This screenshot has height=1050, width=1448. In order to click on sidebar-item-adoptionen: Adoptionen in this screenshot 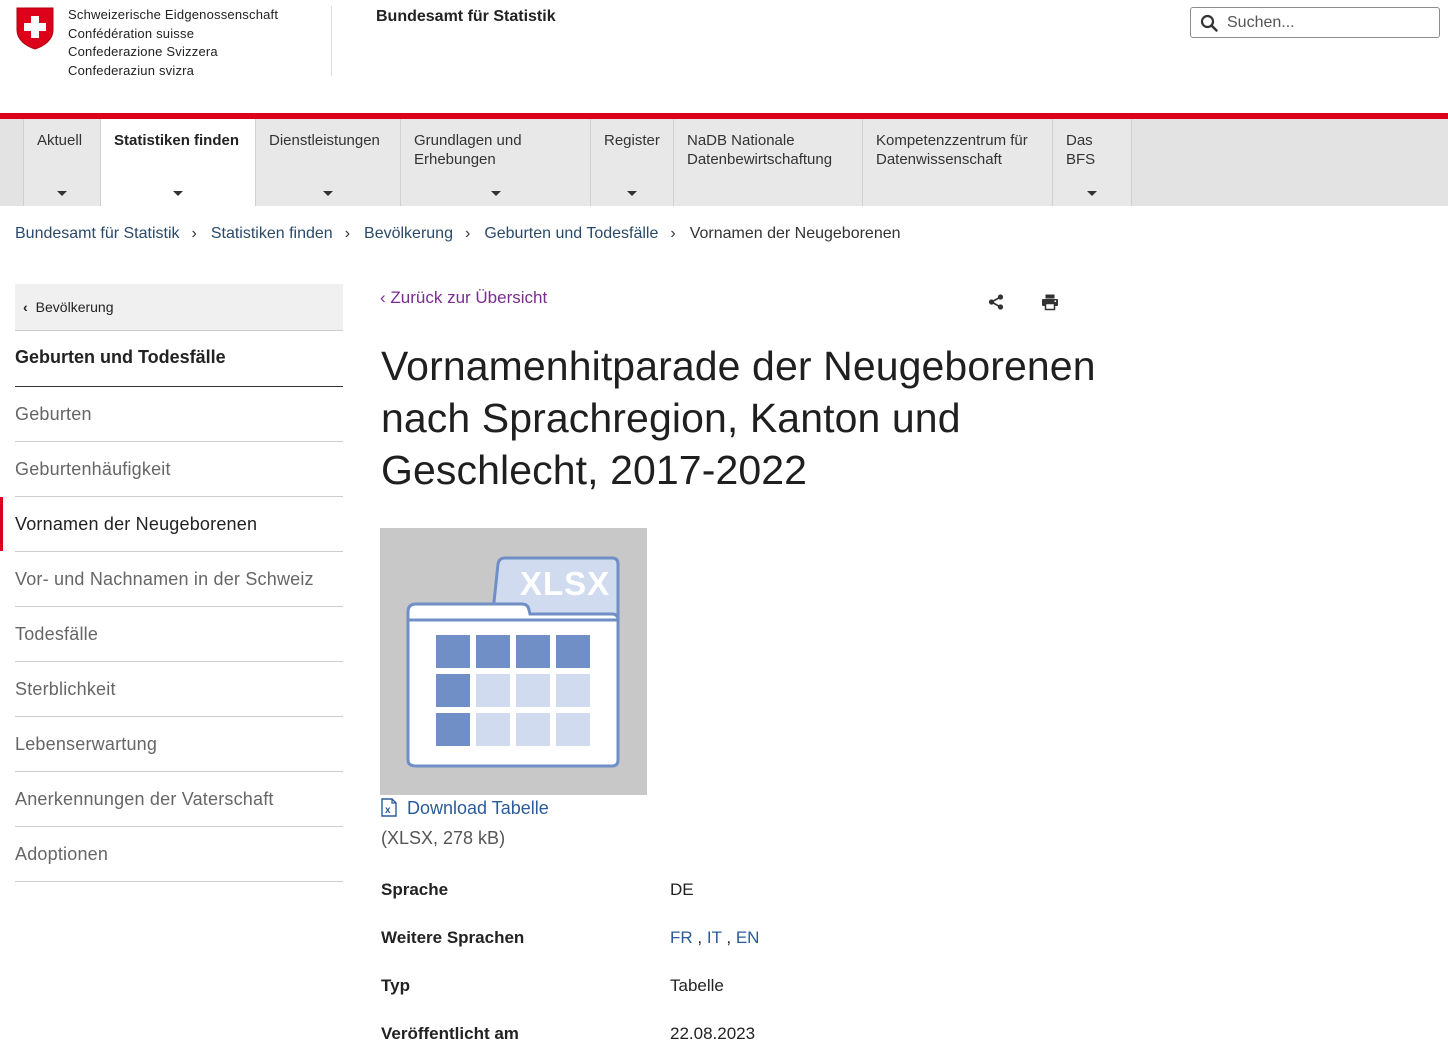, I will do `click(179, 854)`.